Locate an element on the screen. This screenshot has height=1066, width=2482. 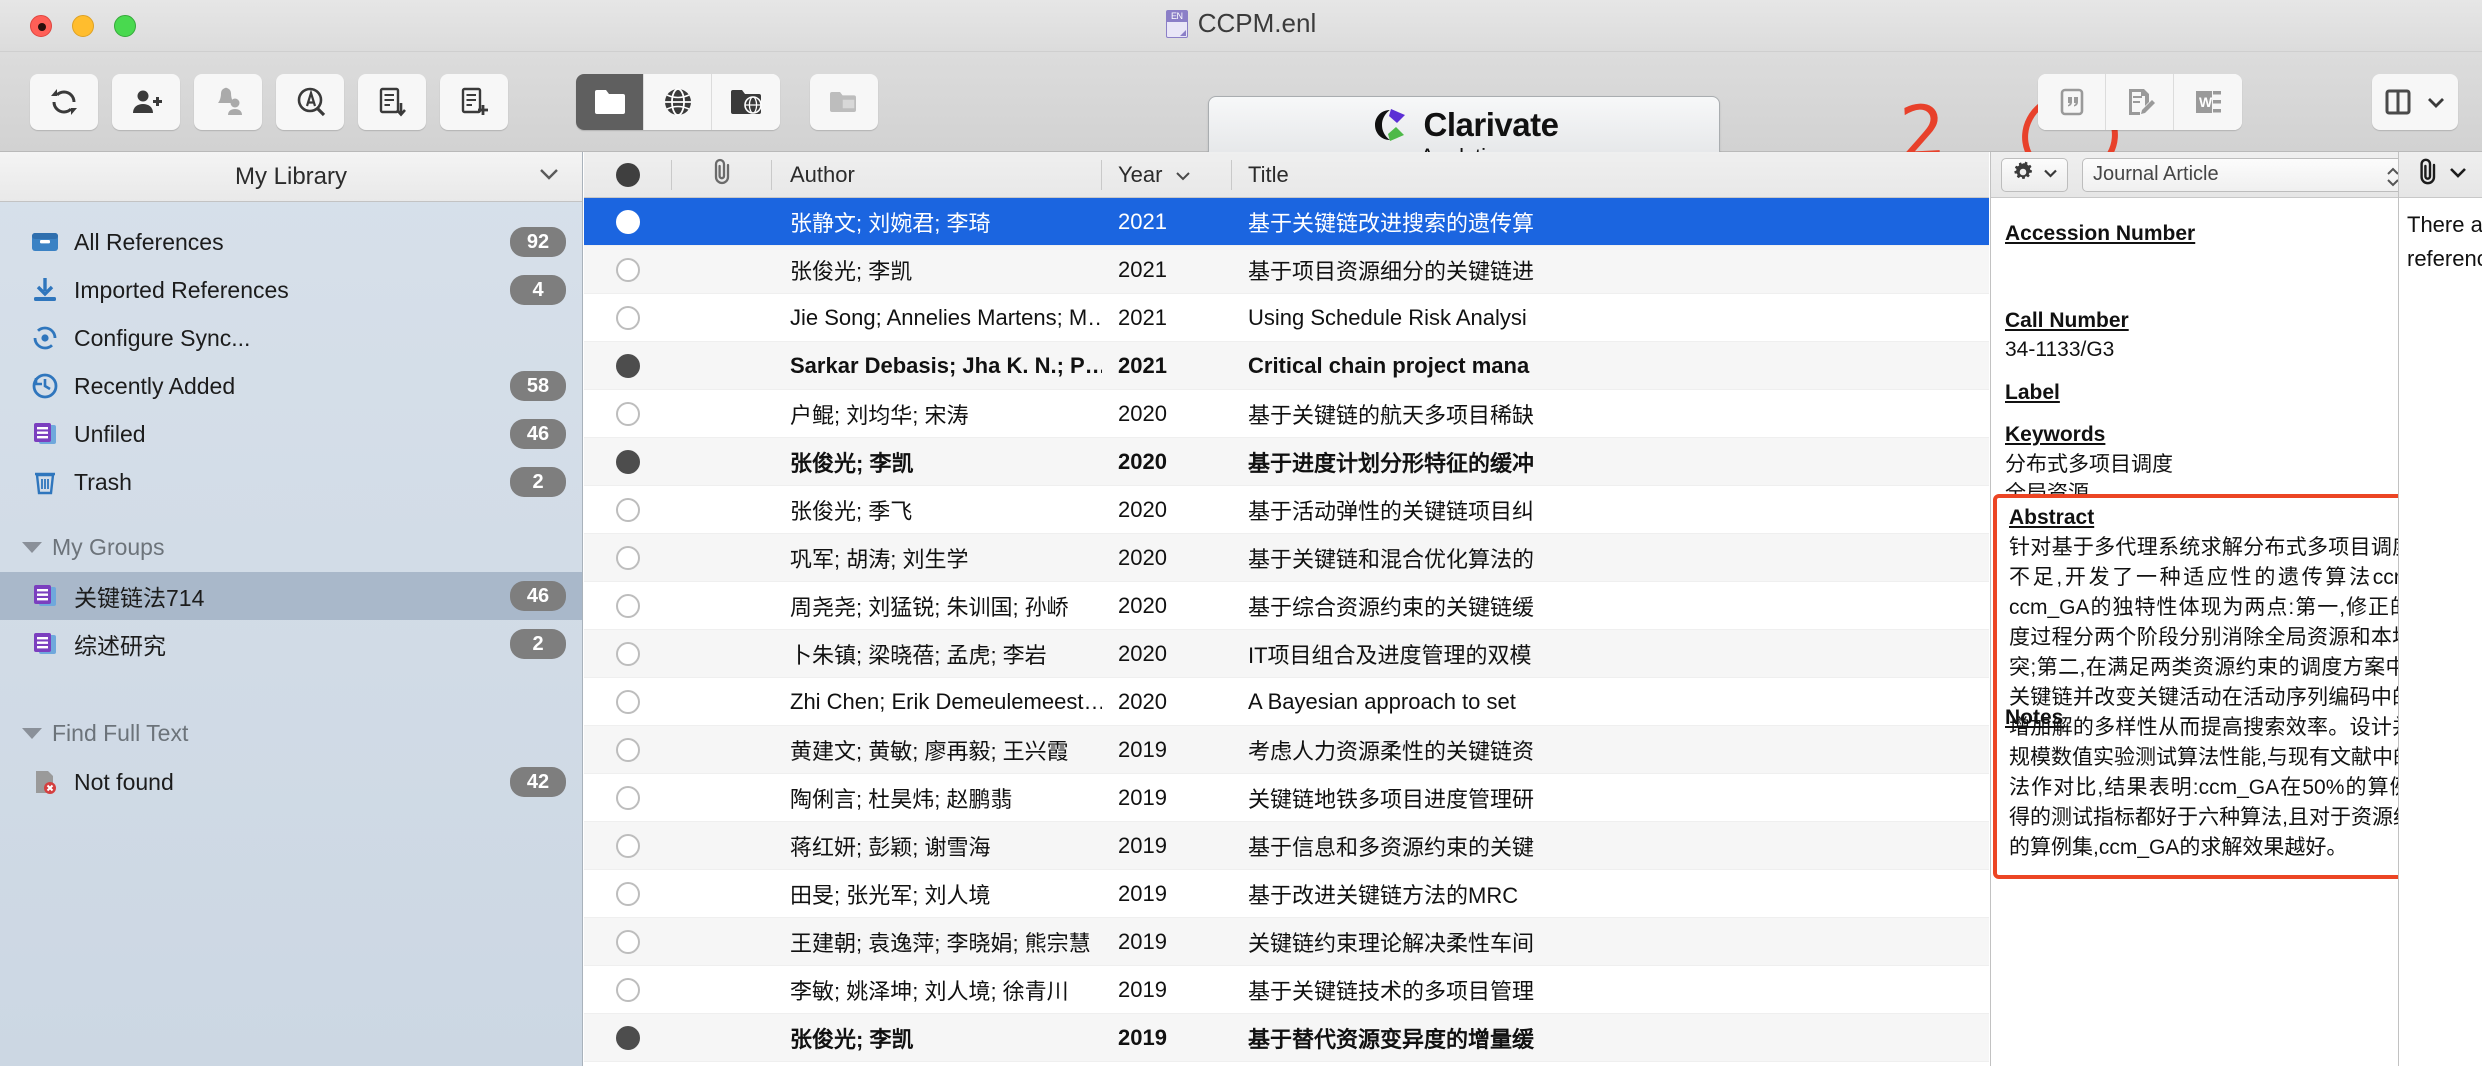
import-reference-icon is located at coordinates (392, 102).